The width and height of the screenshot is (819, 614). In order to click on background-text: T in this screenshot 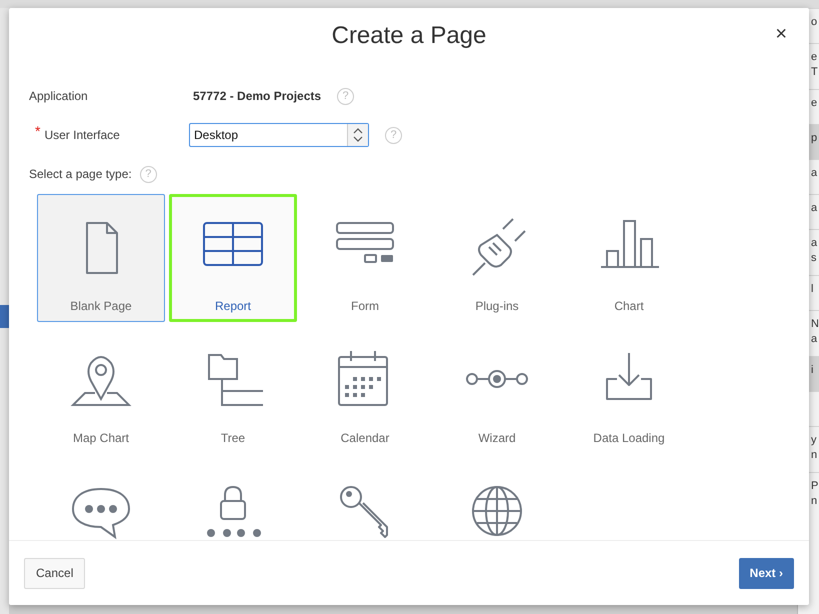, I will do `click(815, 72)`.